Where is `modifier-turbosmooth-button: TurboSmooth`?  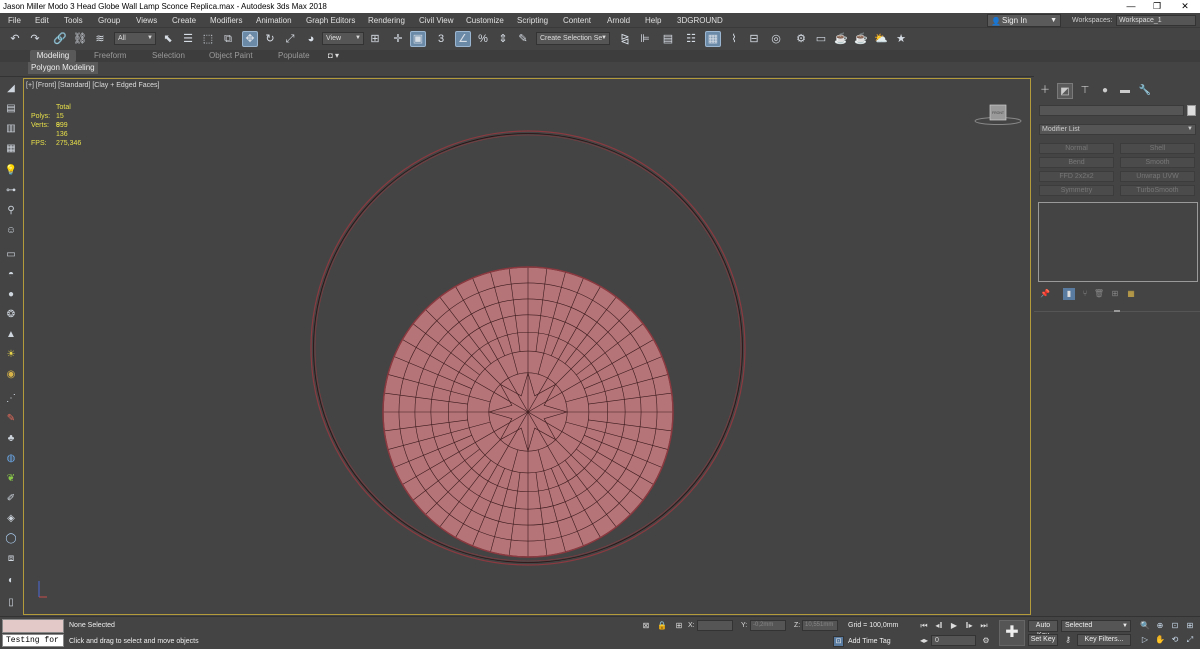
modifier-turbosmooth-button: TurboSmooth is located at coordinates (1157, 190).